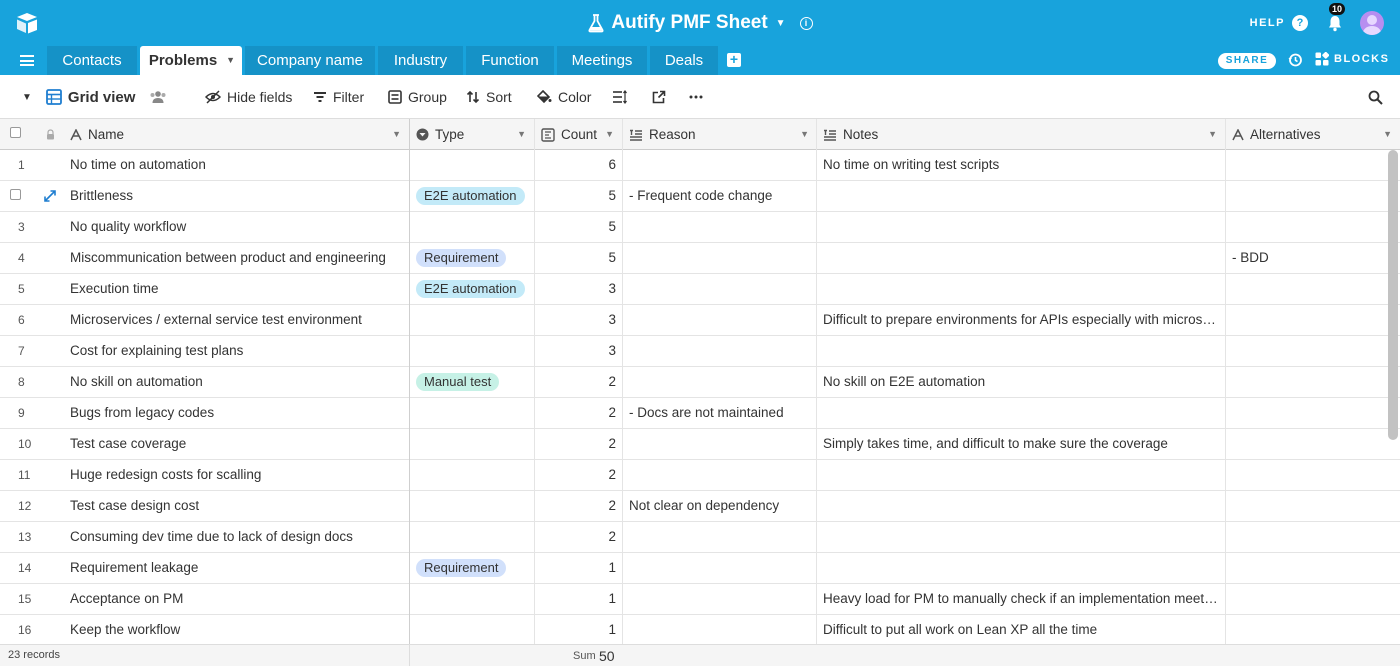 Image resolution: width=1400 pixels, height=666 pixels. What do you see at coordinates (236, 629) in the screenshot?
I see `cell-name: Keep the workflow` at bounding box center [236, 629].